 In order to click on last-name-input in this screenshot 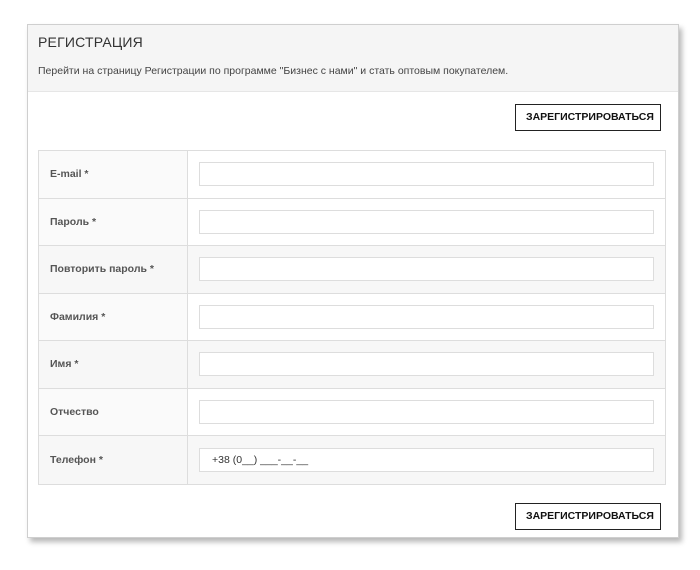, I will do `click(426, 316)`.